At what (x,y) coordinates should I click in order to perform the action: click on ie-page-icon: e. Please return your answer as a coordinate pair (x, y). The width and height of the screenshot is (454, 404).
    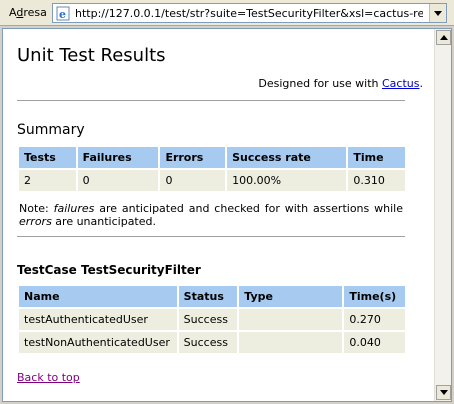
    Looking at the image, I should click on (63, 13).